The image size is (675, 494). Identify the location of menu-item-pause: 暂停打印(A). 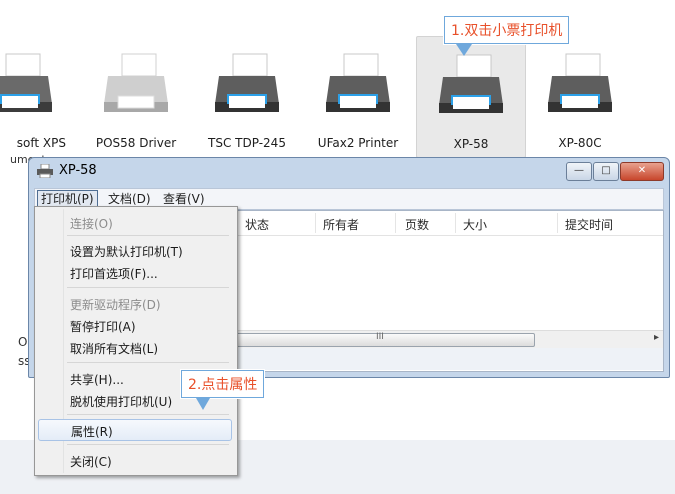
(135, 325).